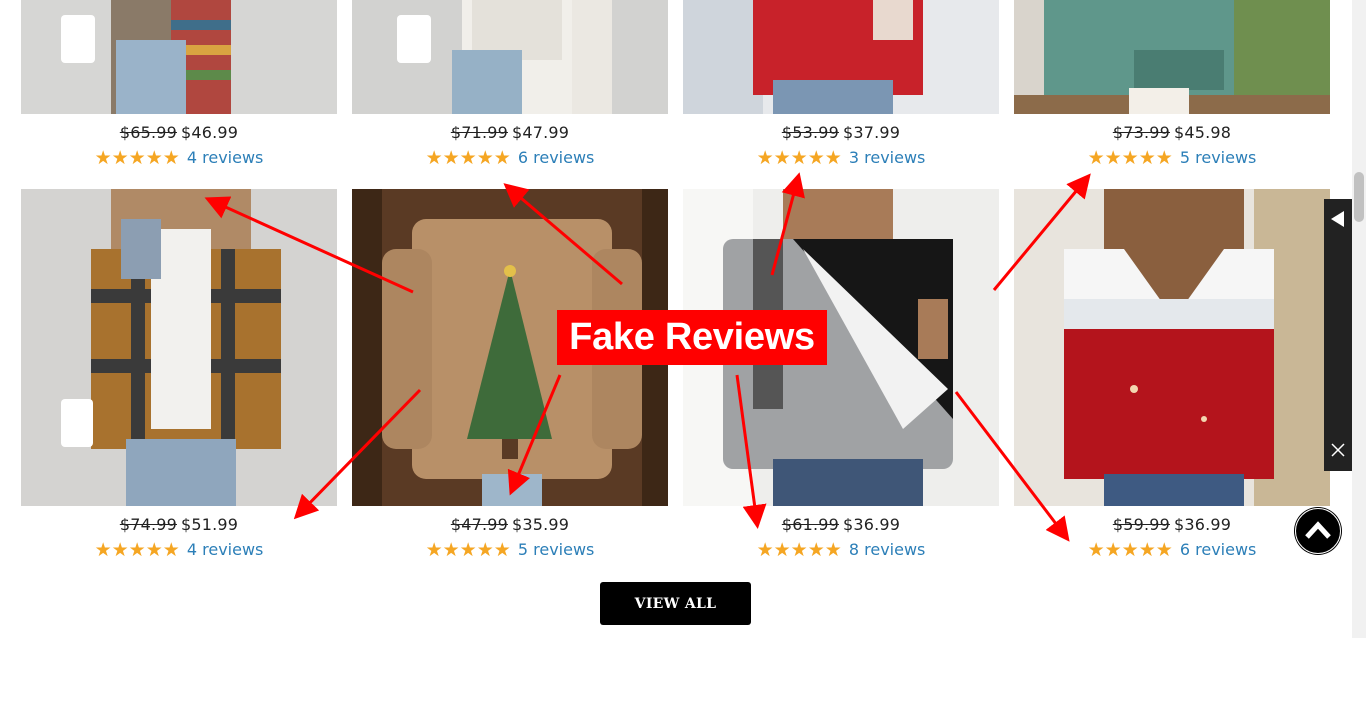 The height and width of the screenshot is (725, 1366). What do you see at coordinates (841, 524) in the screenshot?
I see `price: $61.99 $36.99` at bounding box center [841, 524].